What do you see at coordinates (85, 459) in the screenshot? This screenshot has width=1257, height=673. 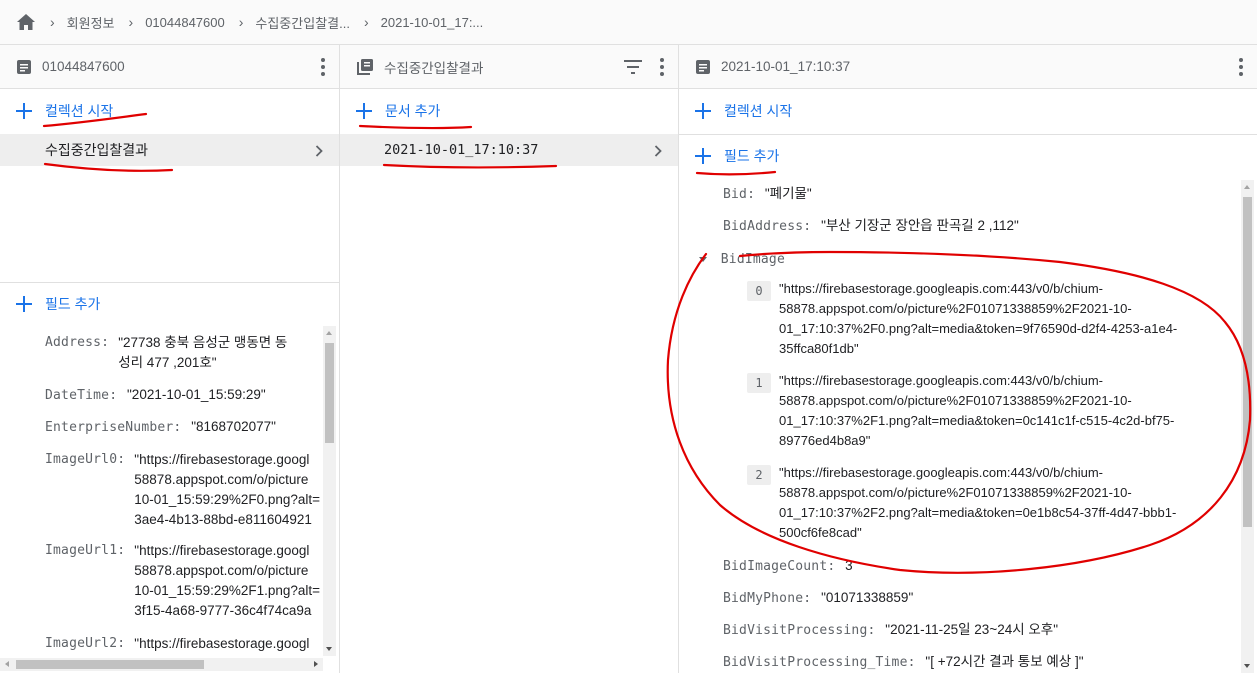 I see `field-key: ImageUrl0:` at bounding box center [85, 459].